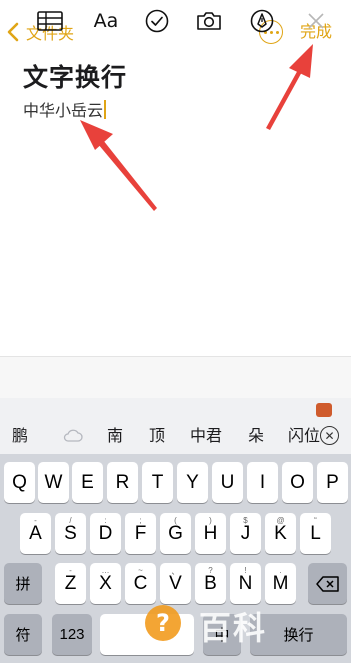  I want to click on camera-icon, so click(209, 21).